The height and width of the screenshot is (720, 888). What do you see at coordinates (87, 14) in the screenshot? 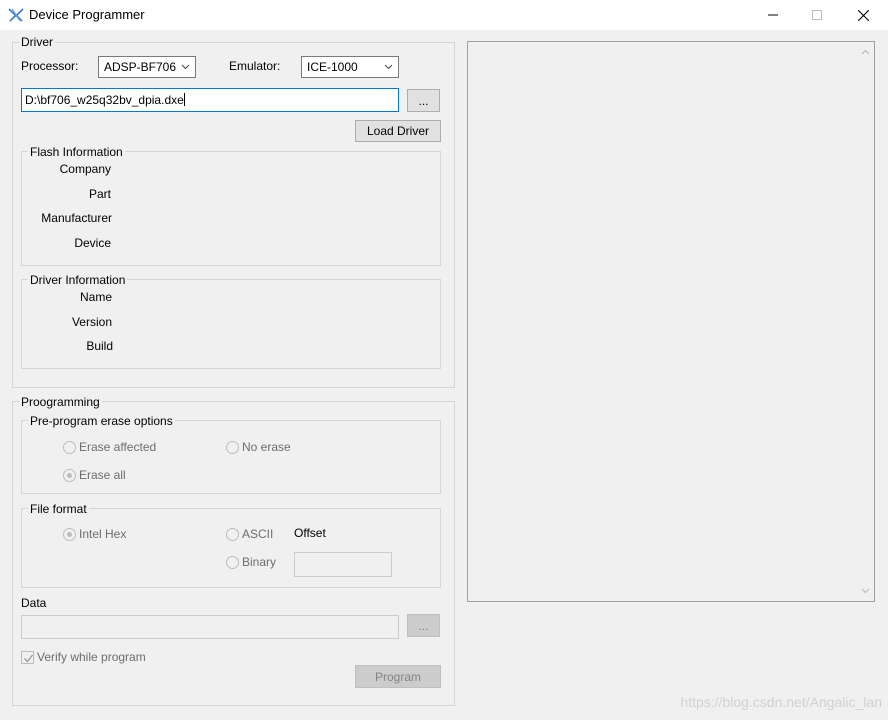
I see `window-title: Device Programmer` at bounding box center [87, 14].